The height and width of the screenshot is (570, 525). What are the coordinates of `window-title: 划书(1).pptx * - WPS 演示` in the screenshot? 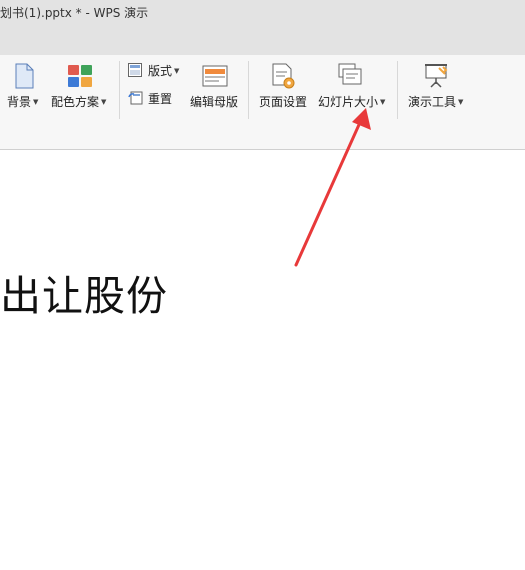 It's located at (74, 13).